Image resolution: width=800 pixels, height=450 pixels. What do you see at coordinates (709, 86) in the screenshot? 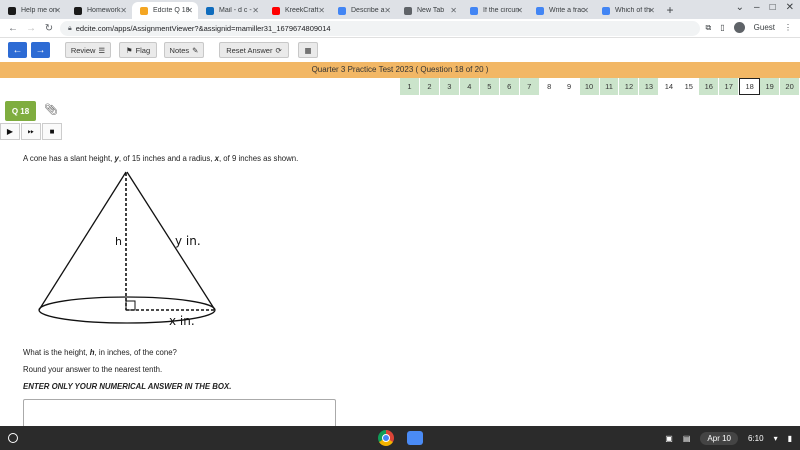
I see `question-nav-item: 16` at bounding box center [709, 86].